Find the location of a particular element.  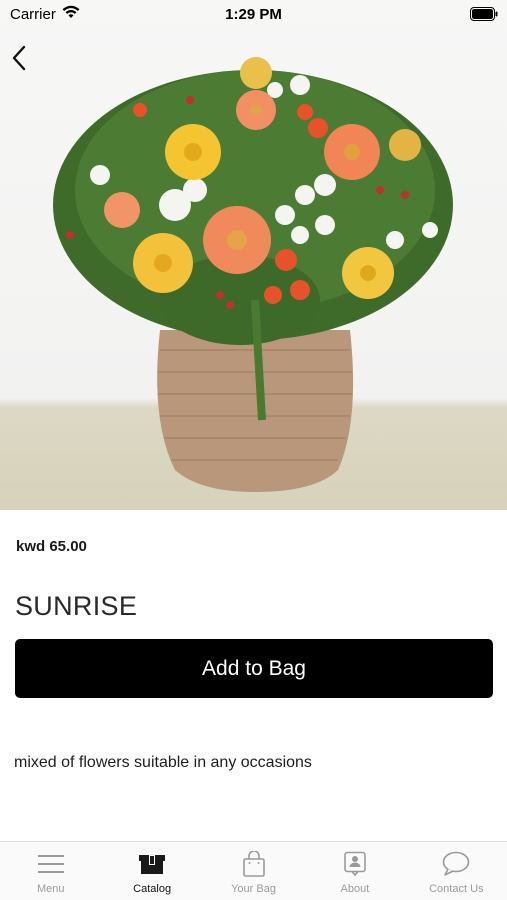

chevron-left-icon is located at coordinates (19, 58).